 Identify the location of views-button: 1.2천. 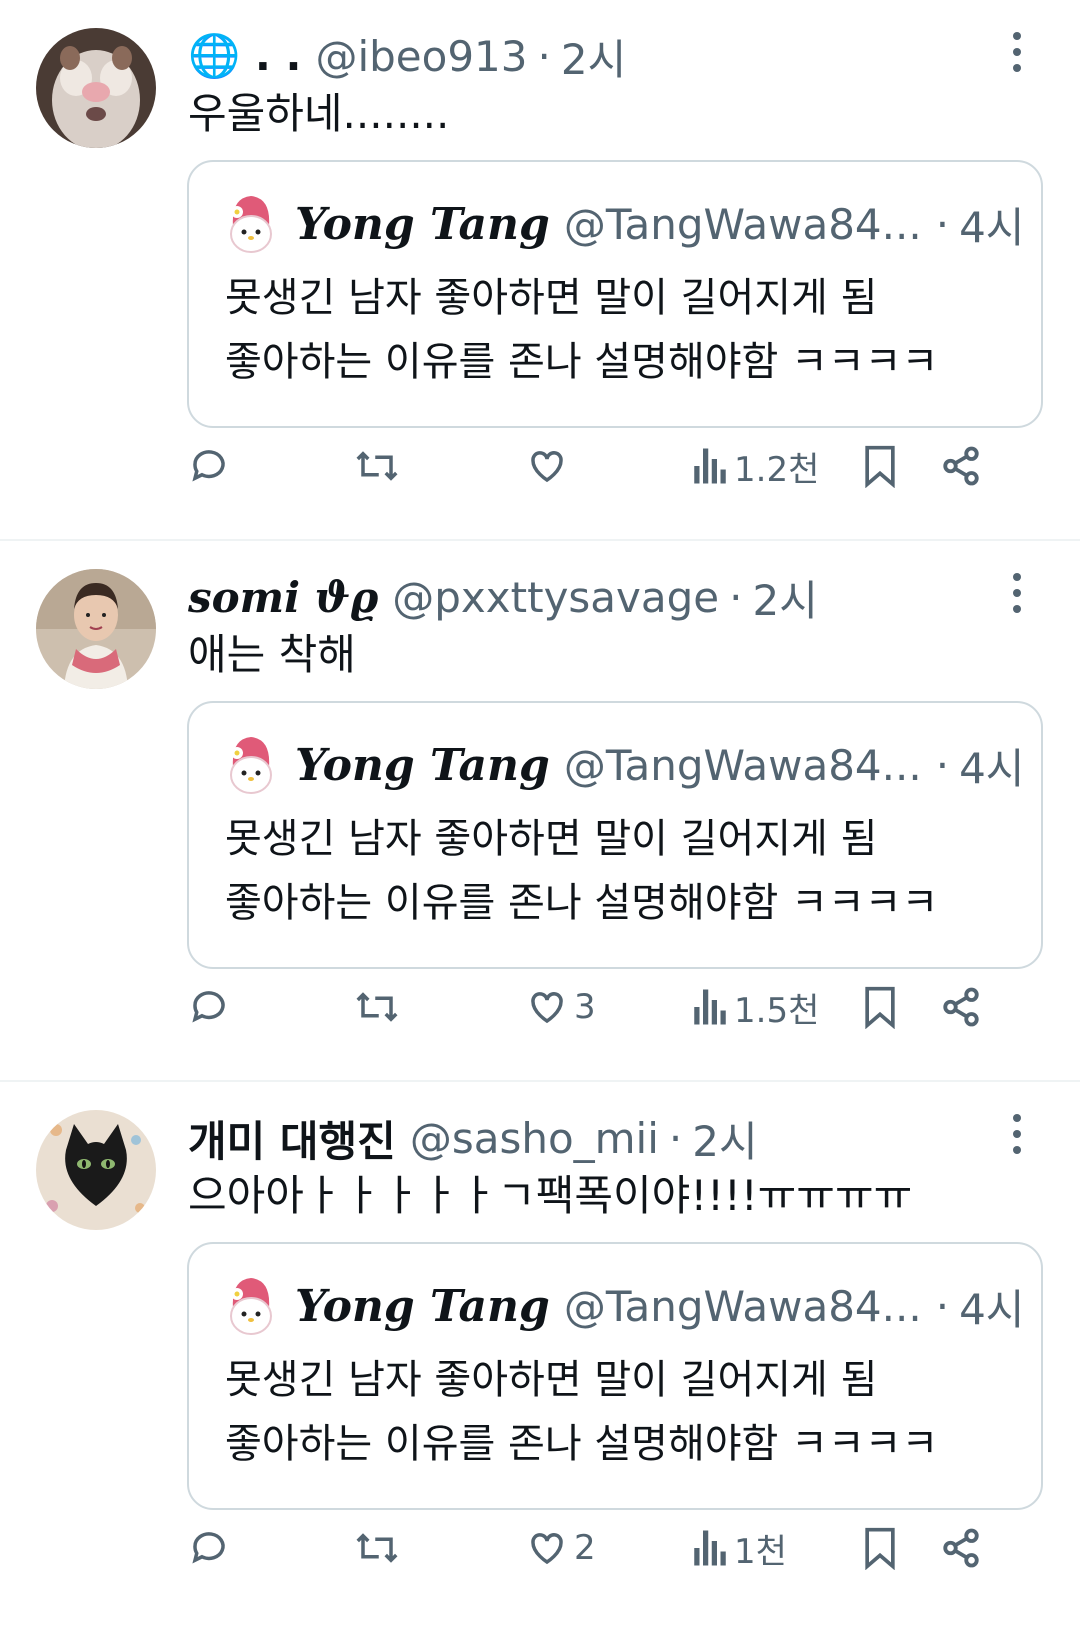
(755, 466).